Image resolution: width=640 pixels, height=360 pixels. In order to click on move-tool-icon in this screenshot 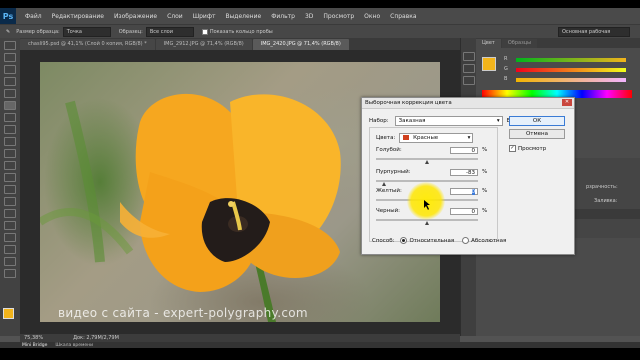, I will do `click(10, 45)`.